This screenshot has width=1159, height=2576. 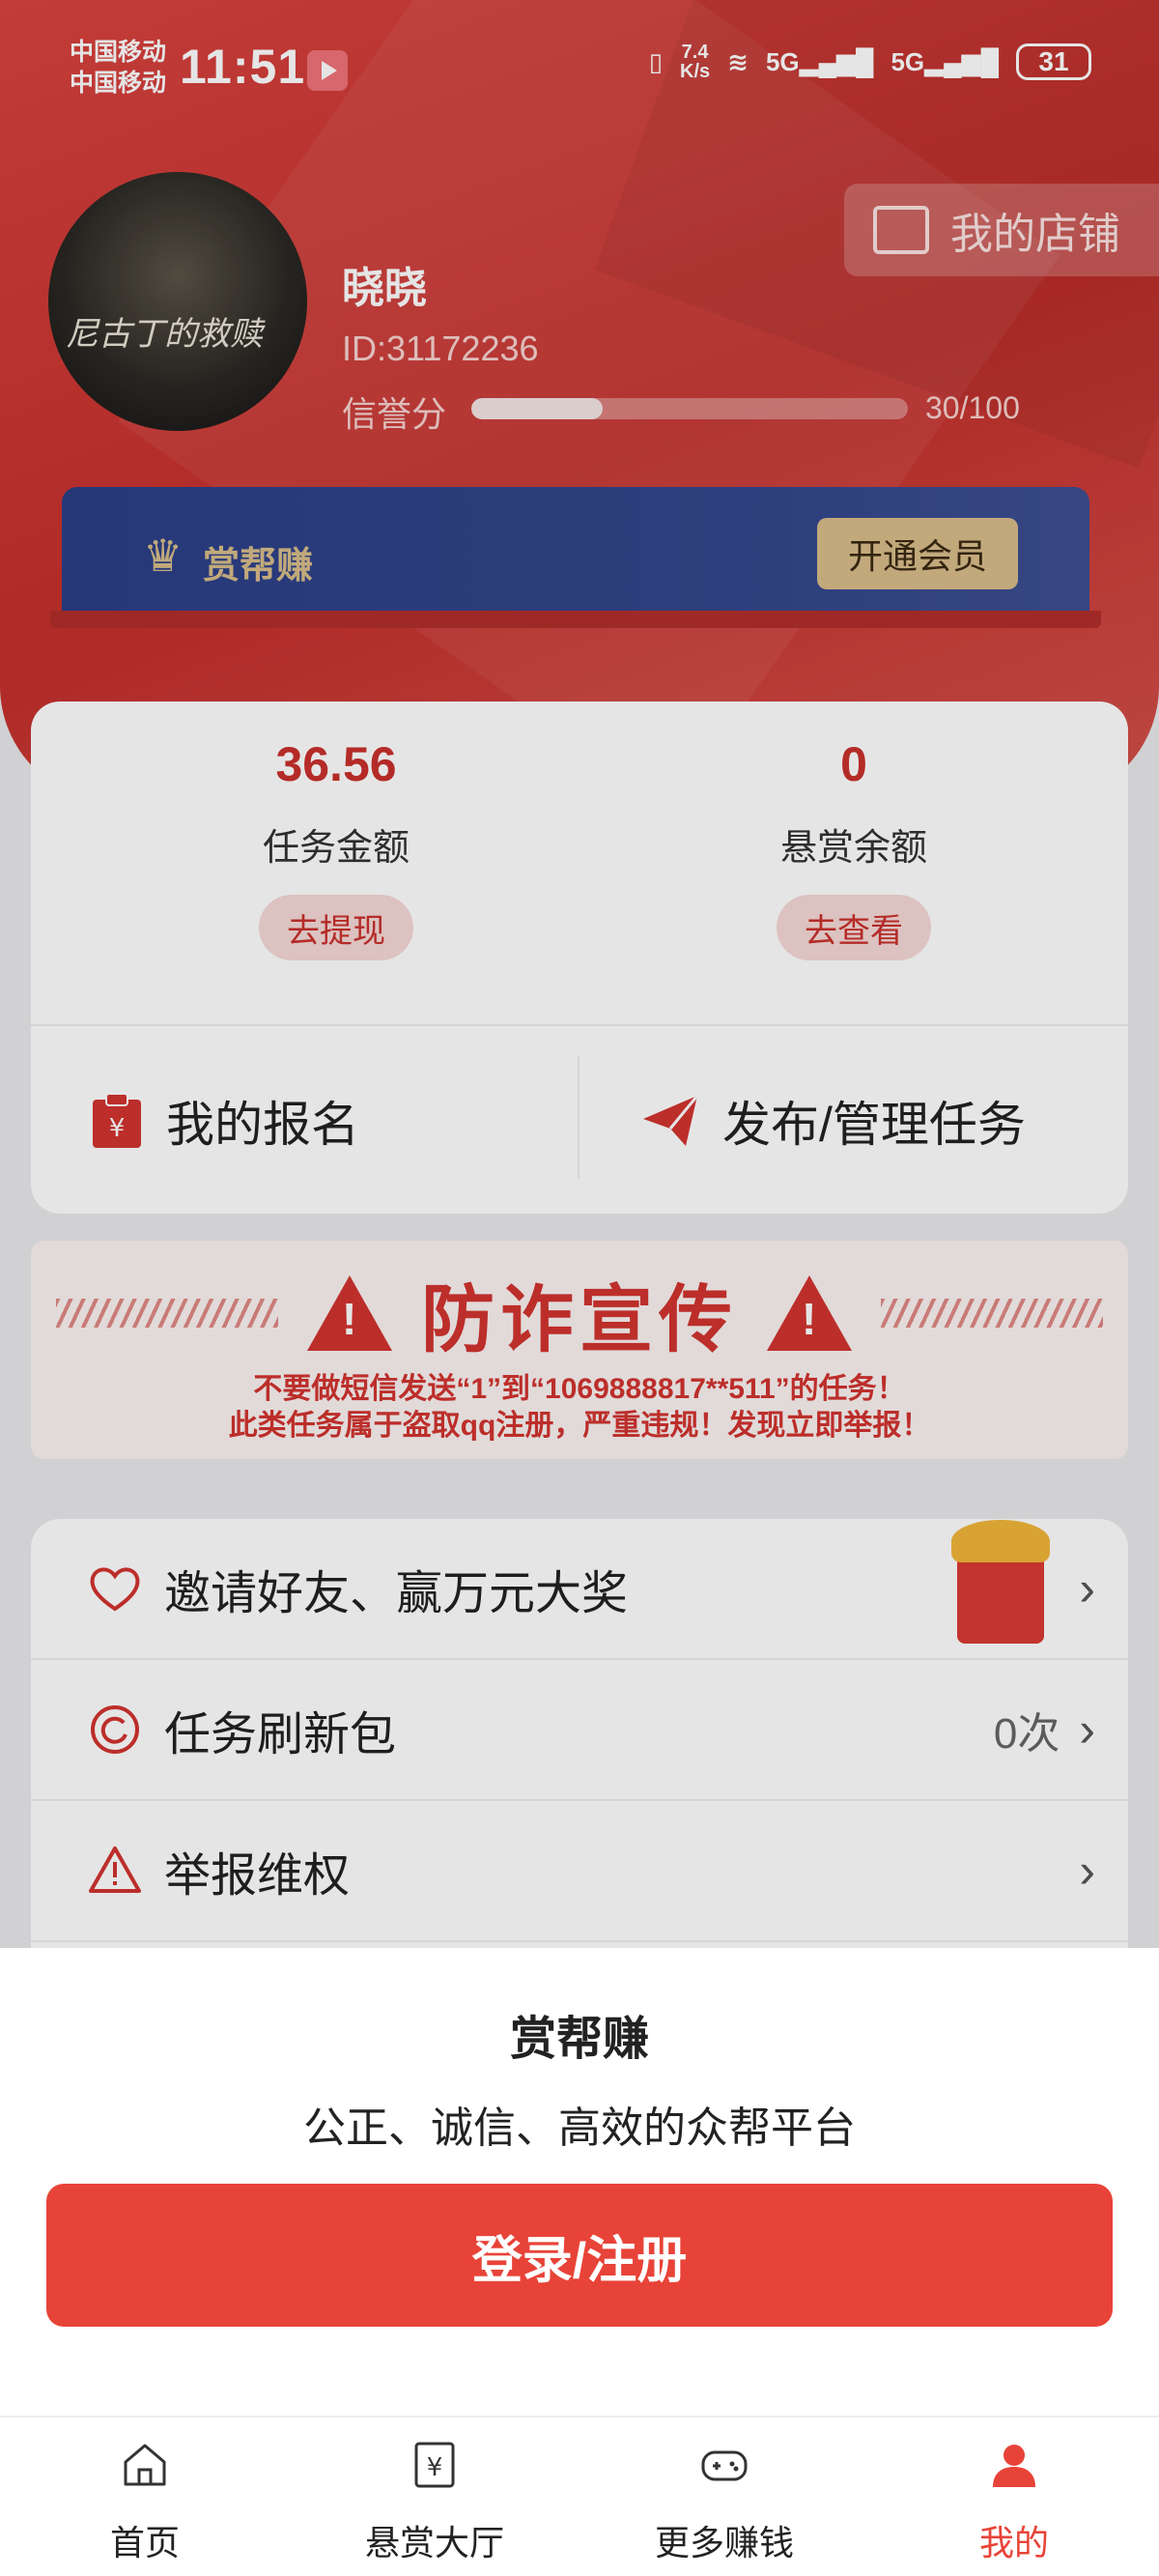 I want to click on person-icon, so click(x=1014, y=2466).